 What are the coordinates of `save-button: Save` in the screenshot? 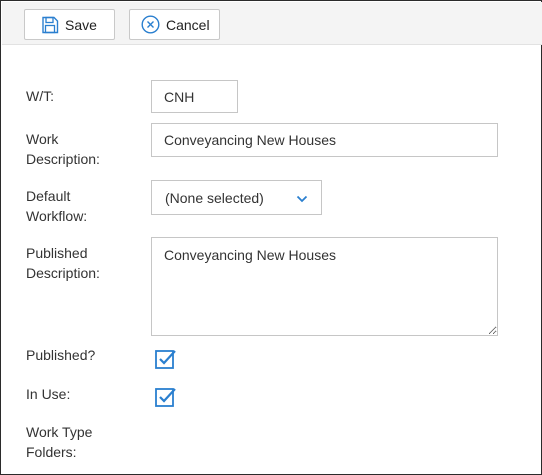 It's located at (69, 24).